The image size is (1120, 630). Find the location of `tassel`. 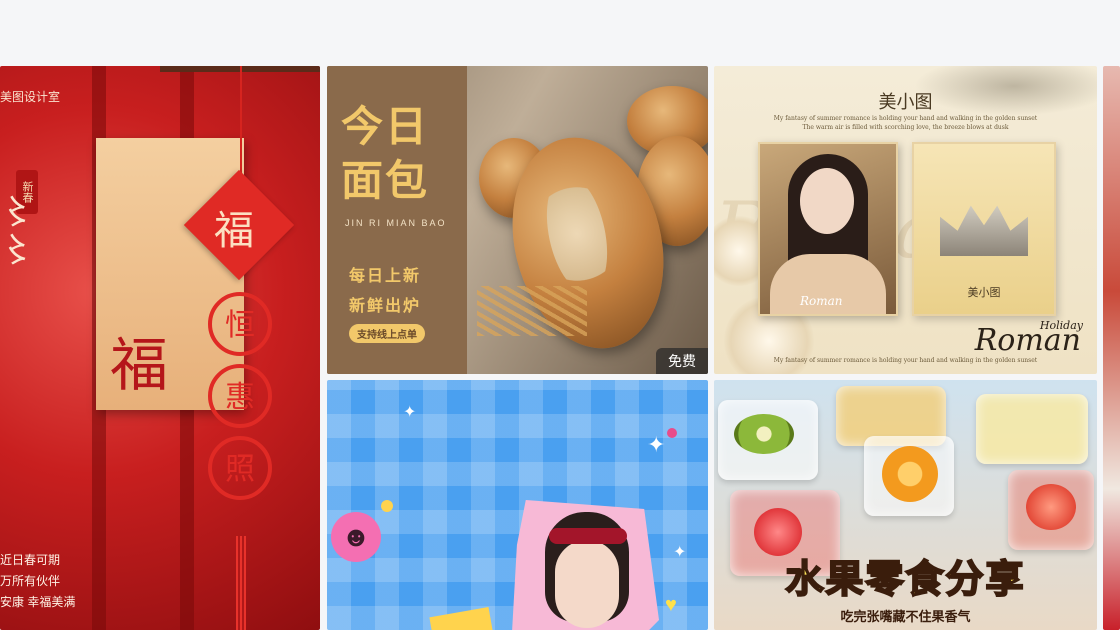

tassel is located at coordinates (241, 583).